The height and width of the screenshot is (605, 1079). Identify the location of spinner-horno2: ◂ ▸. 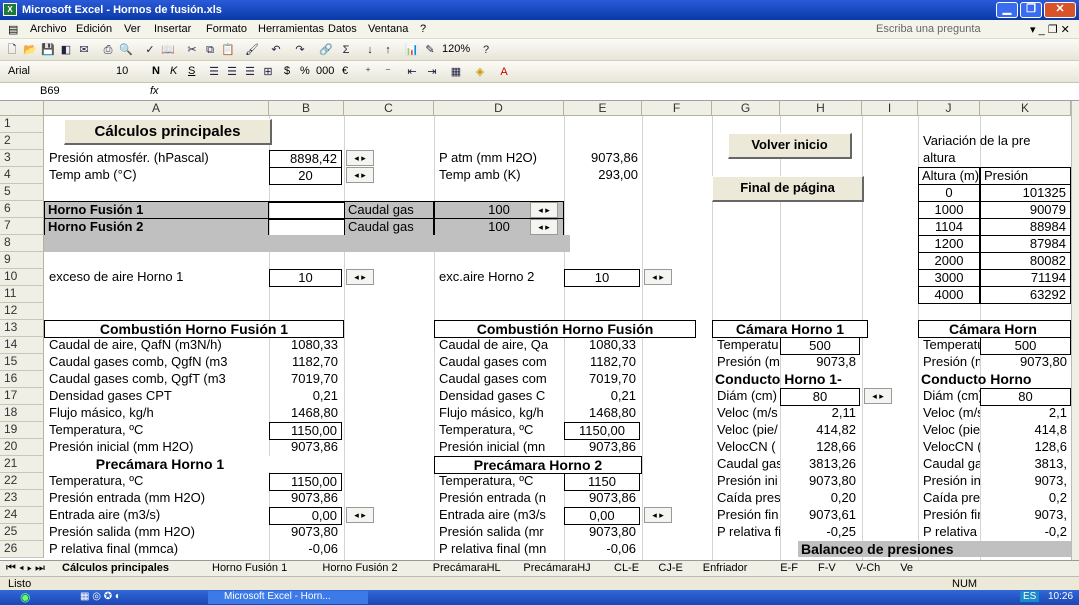
(544, 227).